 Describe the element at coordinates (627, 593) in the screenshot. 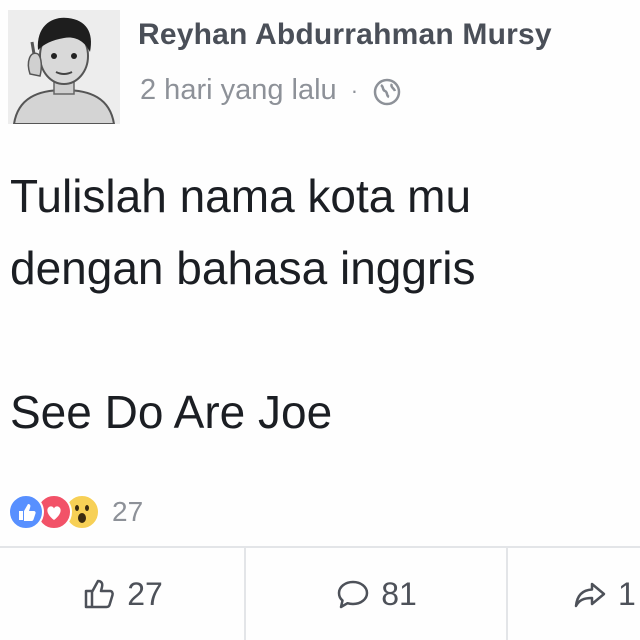

I see `share-count: 1` at that location.